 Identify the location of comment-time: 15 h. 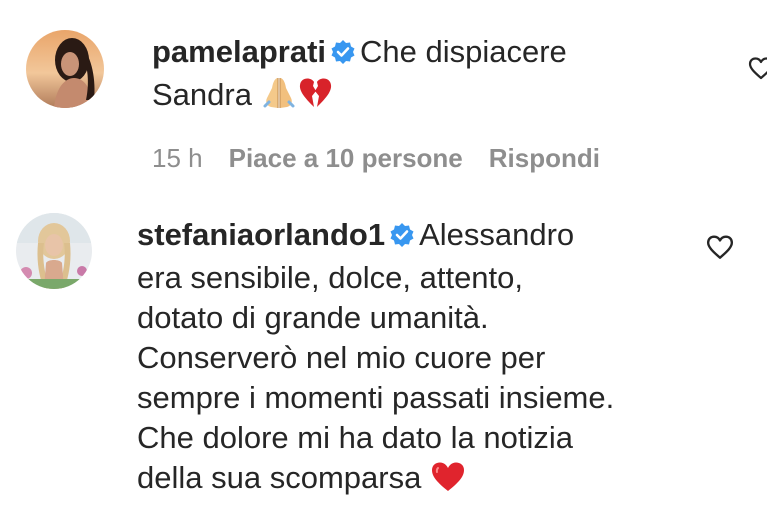
(177, 158).